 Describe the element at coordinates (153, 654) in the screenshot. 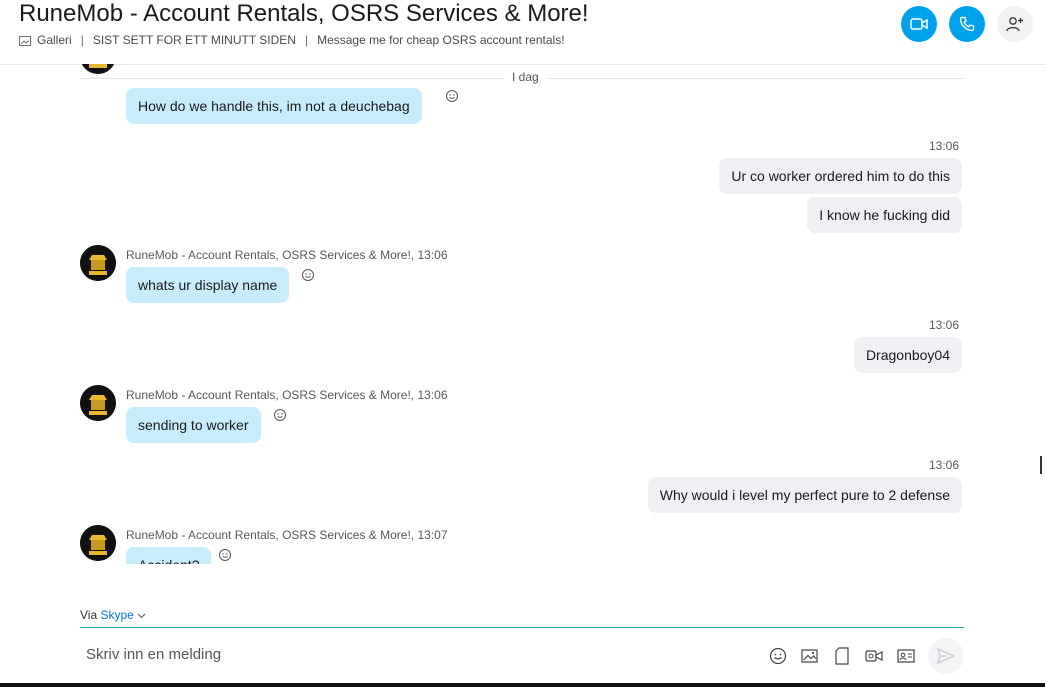

I see `message-input: Skriv inn en melding` at that location.